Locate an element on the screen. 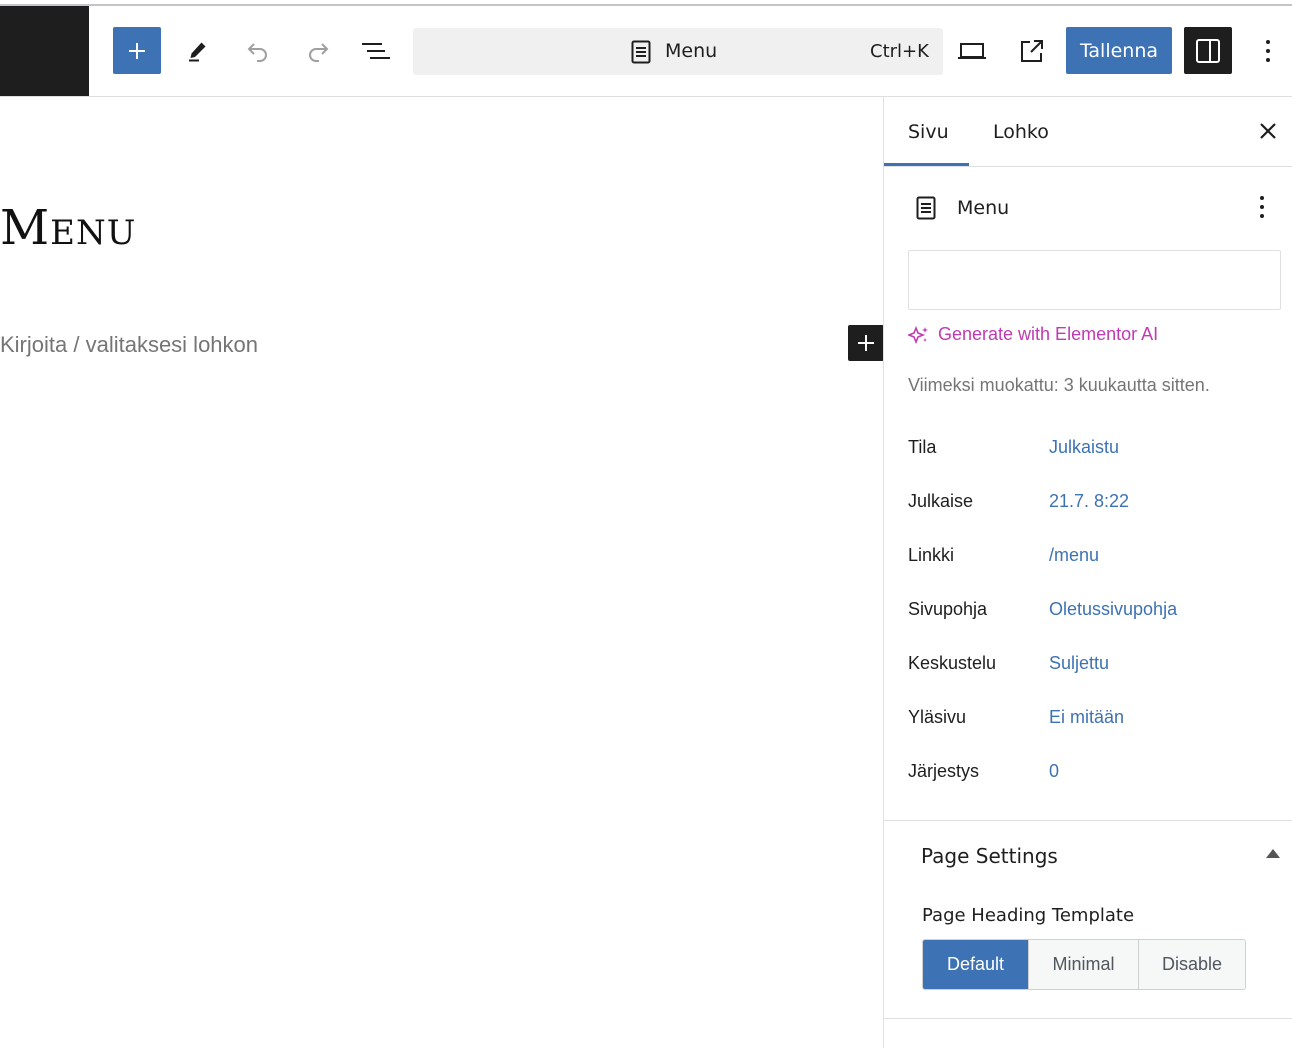 The image size is (1292, 1048). sidebar-icon is located at coordinates (1208, 50).